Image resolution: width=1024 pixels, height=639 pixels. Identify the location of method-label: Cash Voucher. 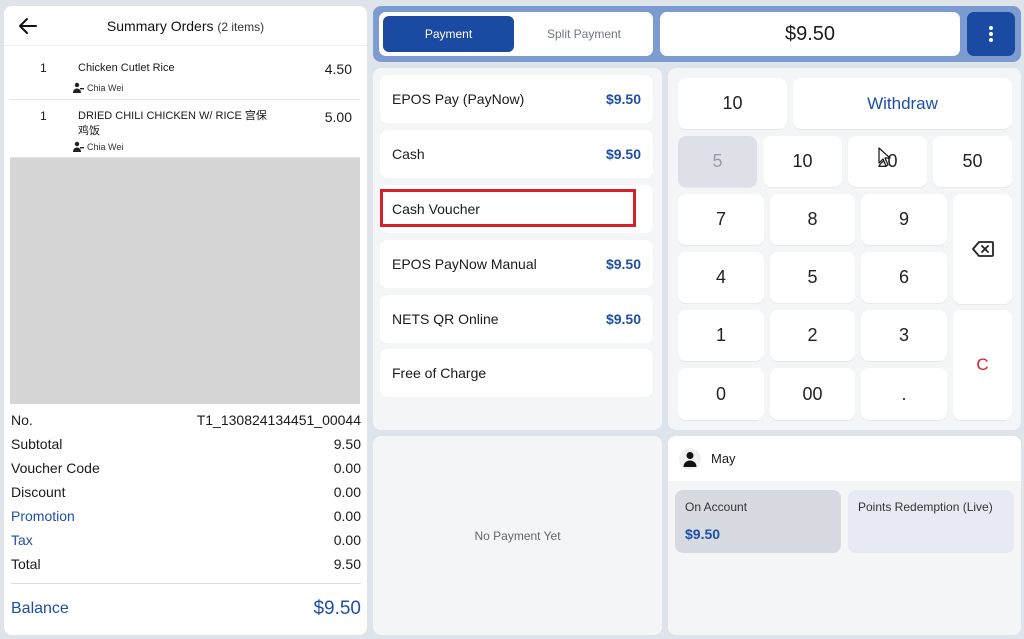
(436, 209).